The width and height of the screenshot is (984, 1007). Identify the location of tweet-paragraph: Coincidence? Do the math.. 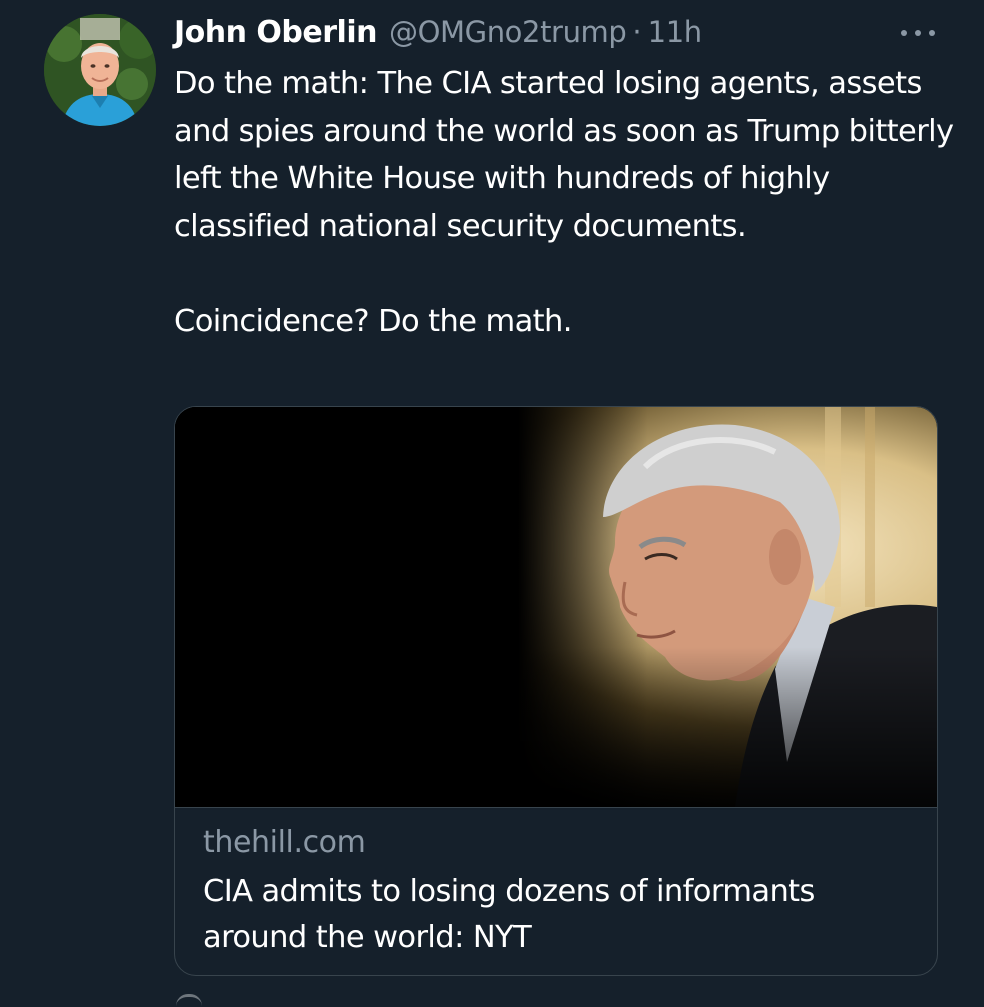
(373, 321).